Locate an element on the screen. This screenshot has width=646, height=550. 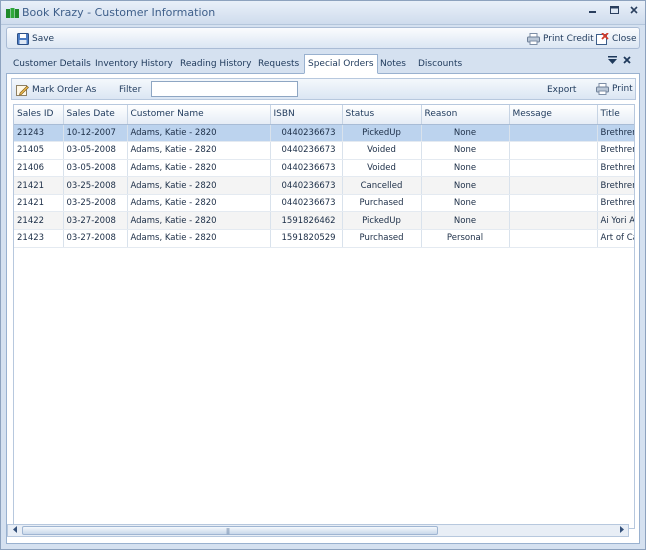
book-stack-app-icon is located at coordinates (12, 13).